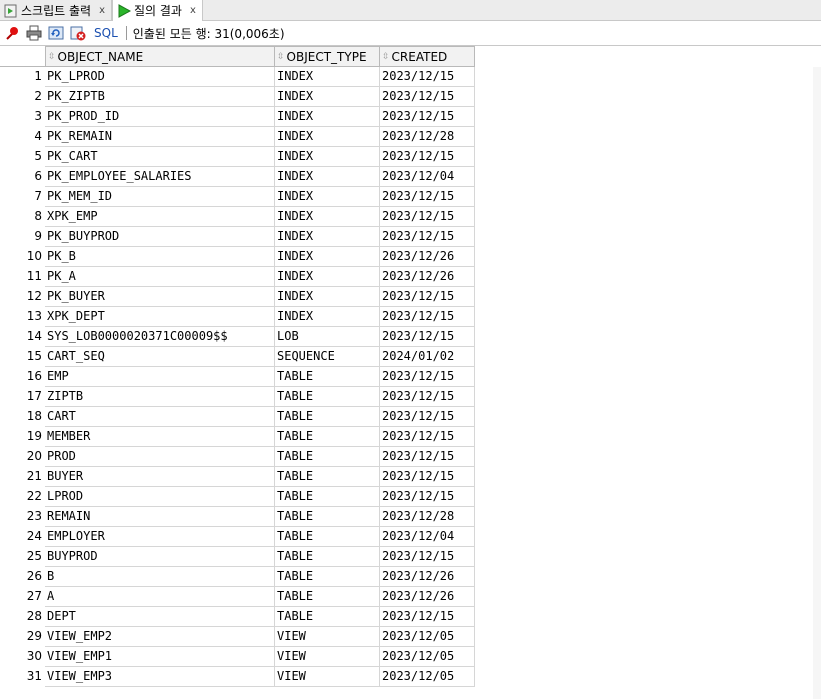 This screenshot has height=699, width=821. Describe the element at coordinates (106, 33) in the screenshot. I see `sql-link: SQL` at that location.